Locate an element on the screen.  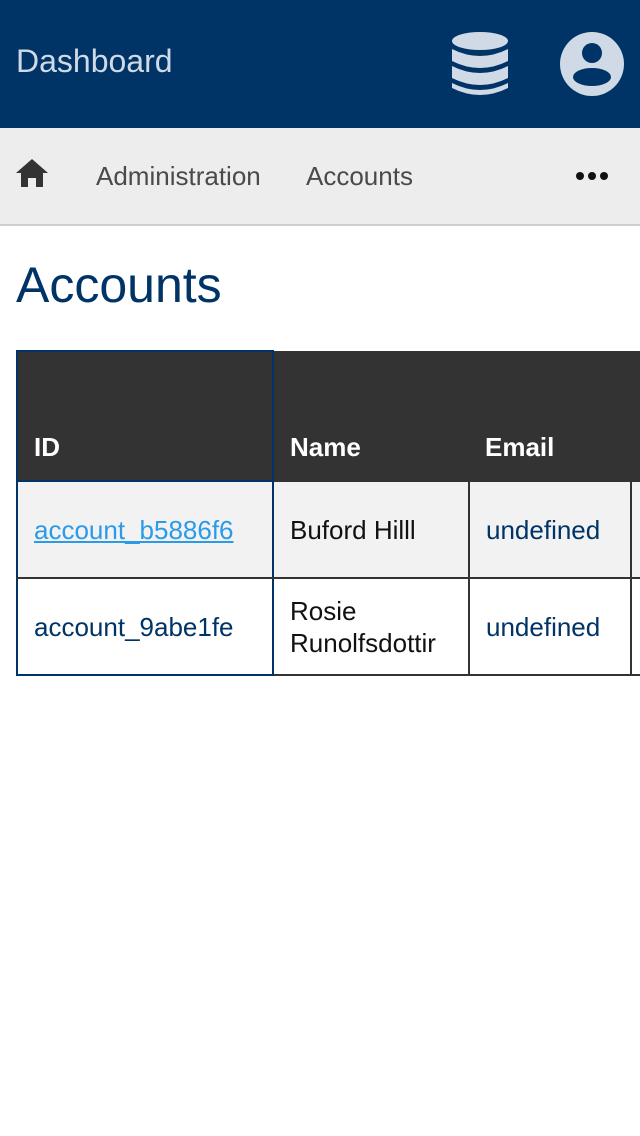
account-id-cell: account_b5886f6 is located at coordinates (145, 529).